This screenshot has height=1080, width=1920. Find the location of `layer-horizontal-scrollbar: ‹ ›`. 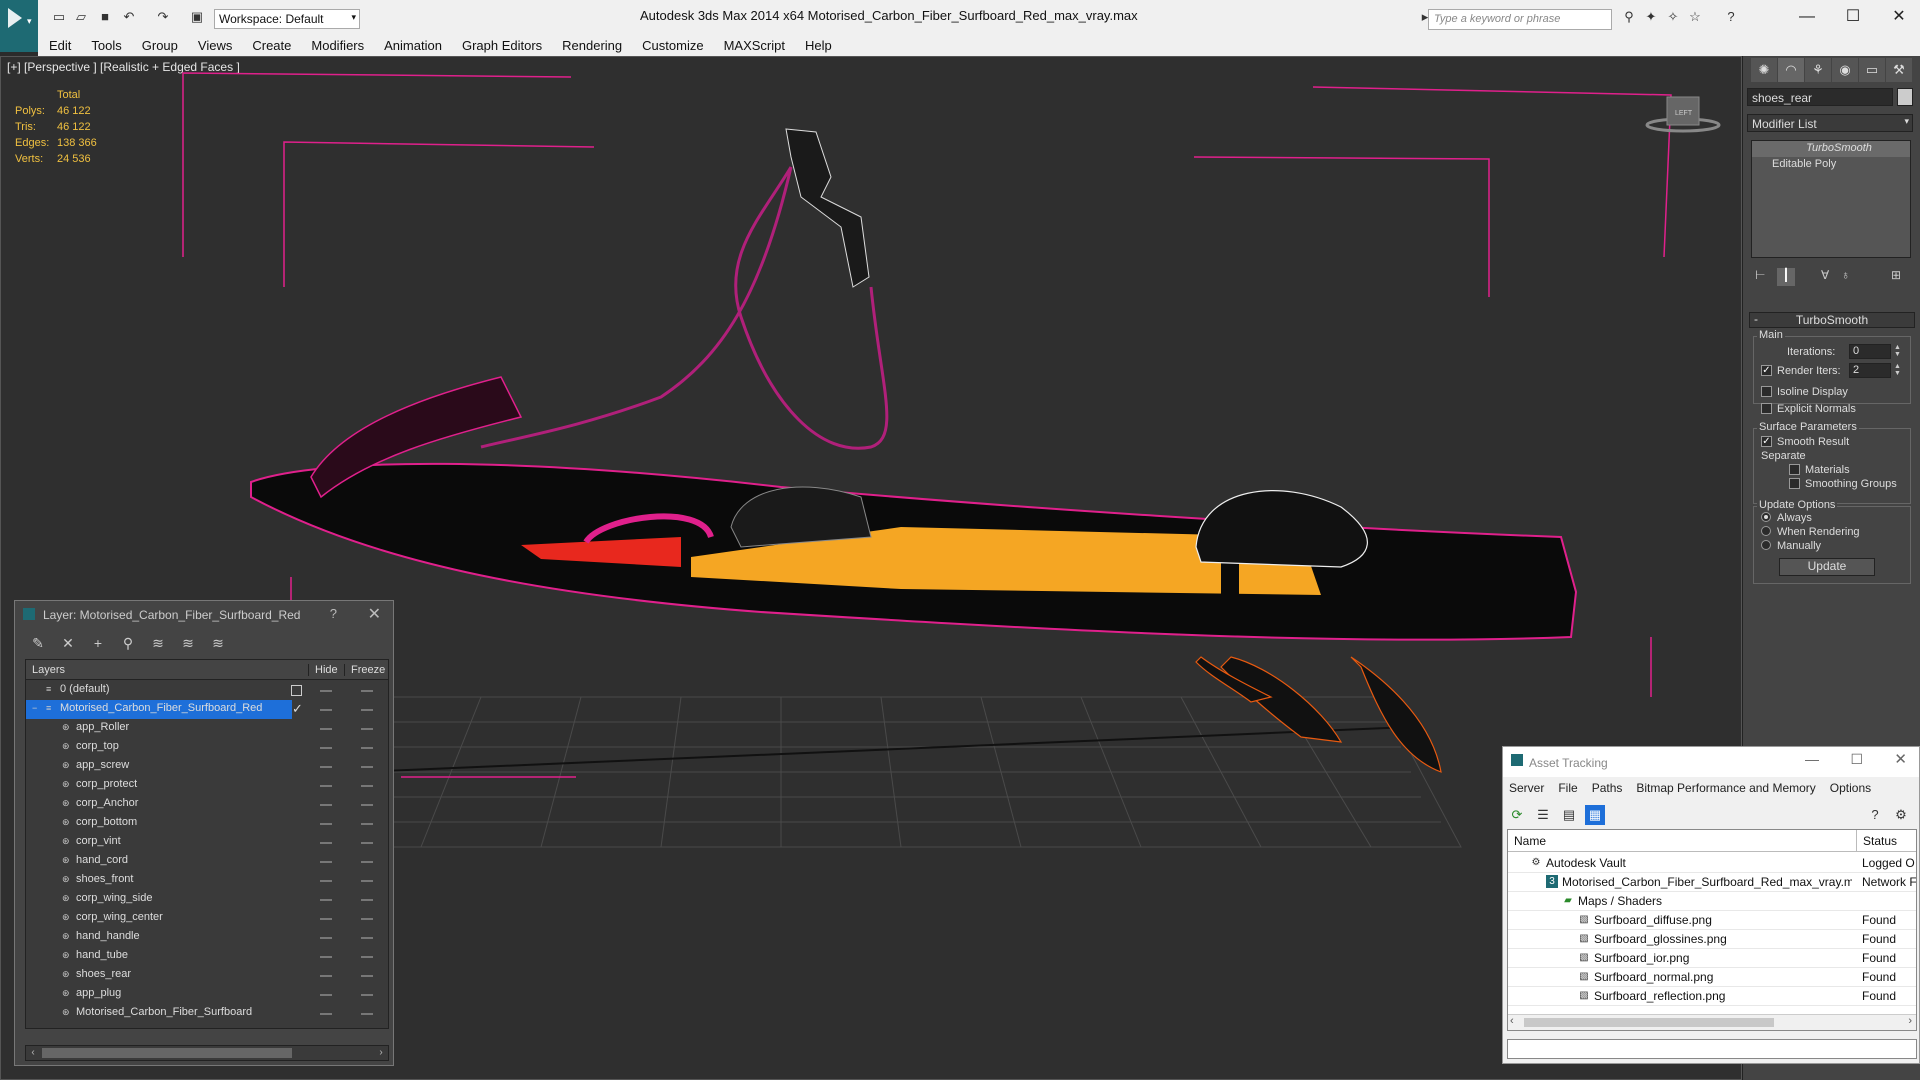

layer-horizontal-scrollbar: ‹ › is located at coordinates (207, 1053).